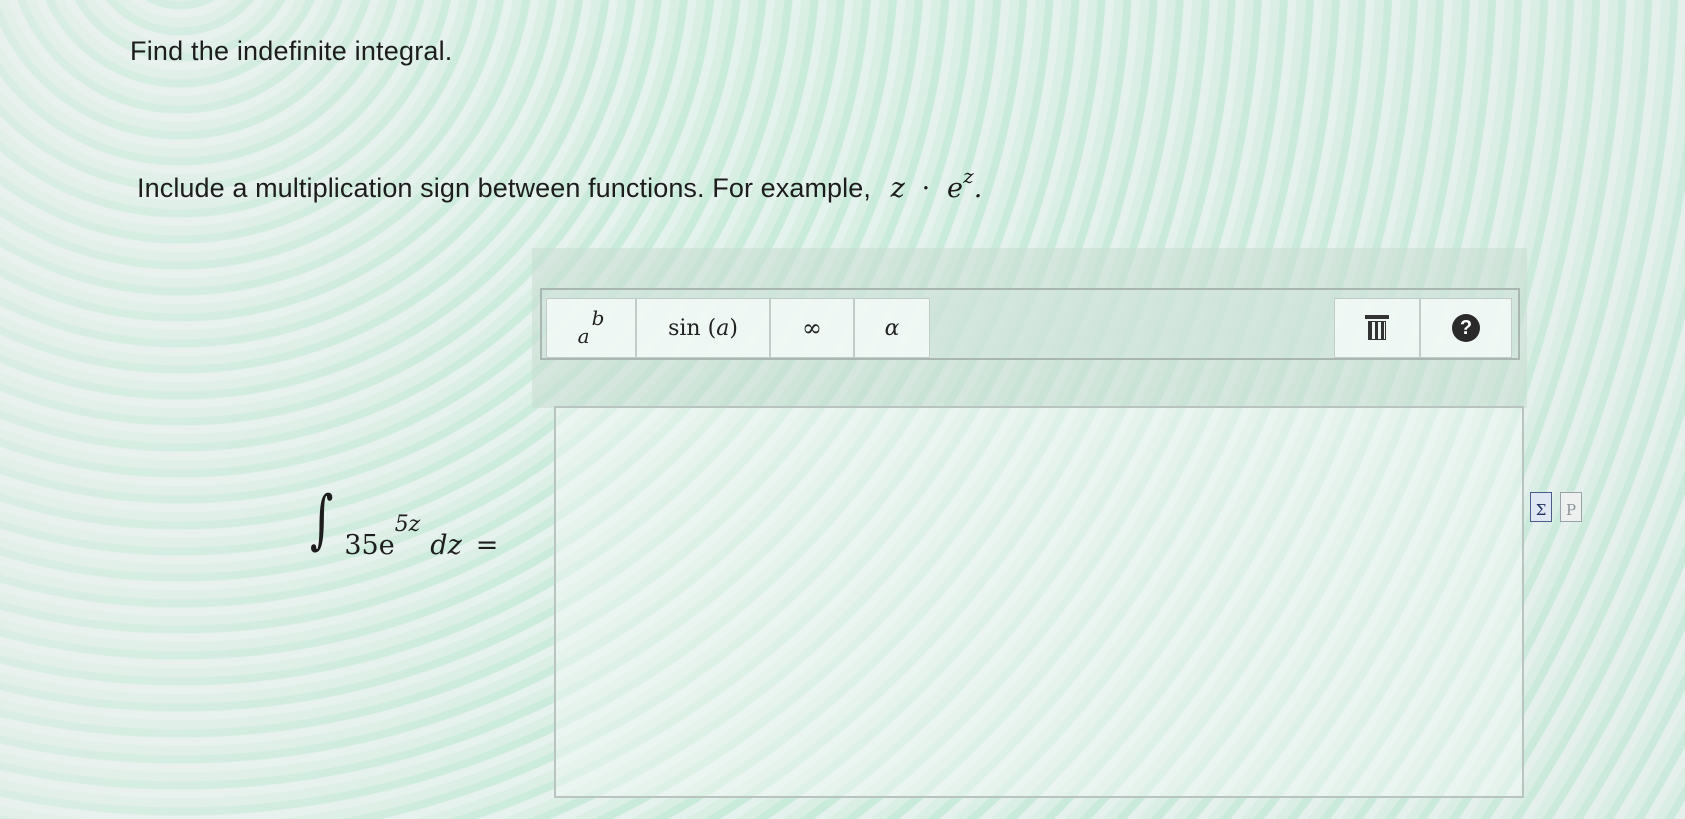 The height and width of the screenshot is (819, 1685). Describe the element at coordinates (487, 545) in the screenshot. I see `integral-equals: =` at that location.